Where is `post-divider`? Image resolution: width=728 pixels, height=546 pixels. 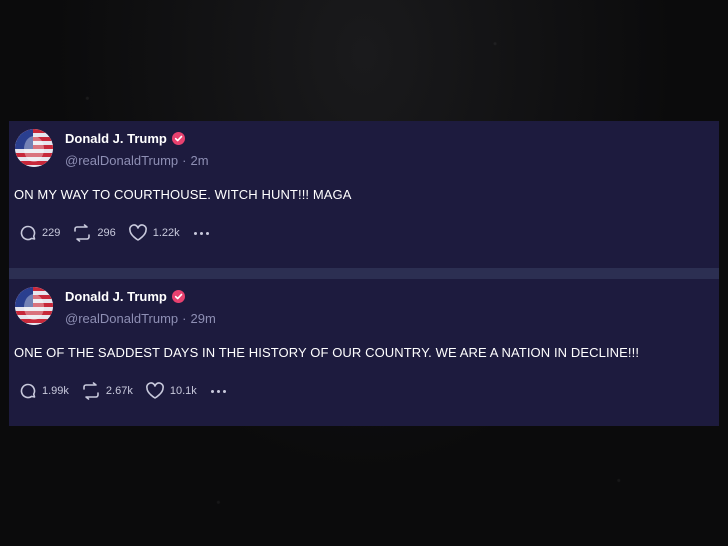
post-divider is located at coordinates (364, 273).